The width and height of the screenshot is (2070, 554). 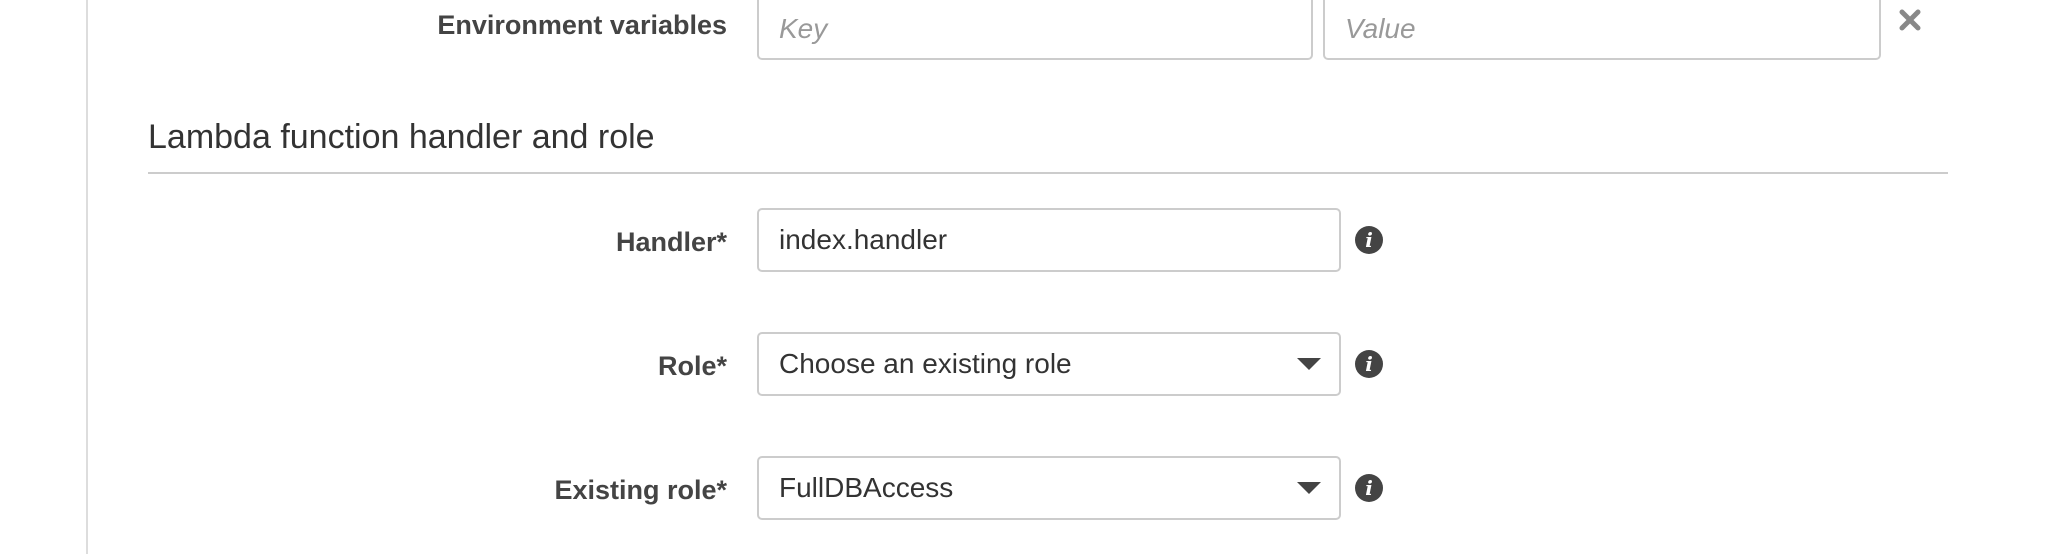 What do you see at coordinates (1369, 488) in the screenshot?
I see `existing-role-info-icon: i` at bounding box center [1369, 488].